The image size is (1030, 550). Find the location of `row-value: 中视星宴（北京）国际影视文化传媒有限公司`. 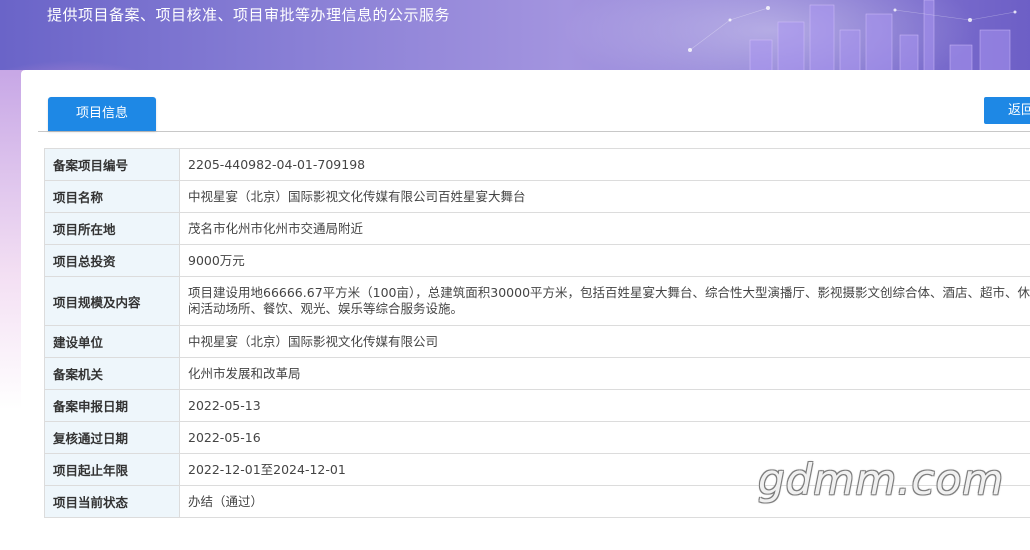

row-value: 中视星宴（北京）国际影视文化传媒有限公司 is located at coordinates (605, 342).